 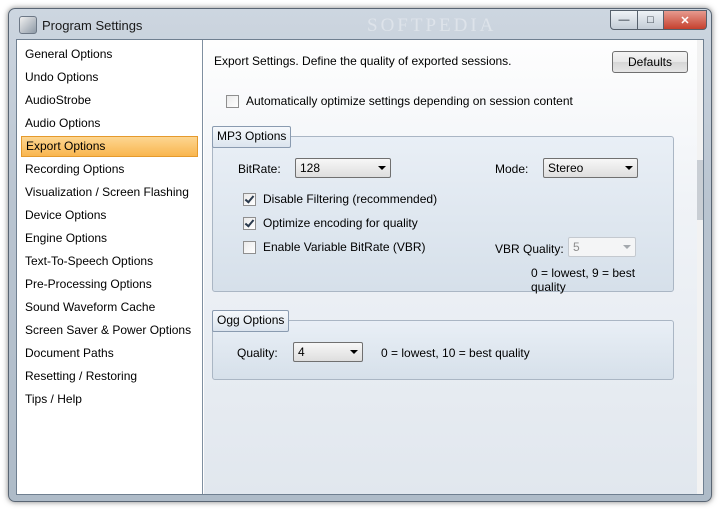 What do you see at coordinates (109, 192) in the screenshot?
I see `sidebar-item-visualization: Visualization / Screen Flashing` at bounding box center [109, 192].